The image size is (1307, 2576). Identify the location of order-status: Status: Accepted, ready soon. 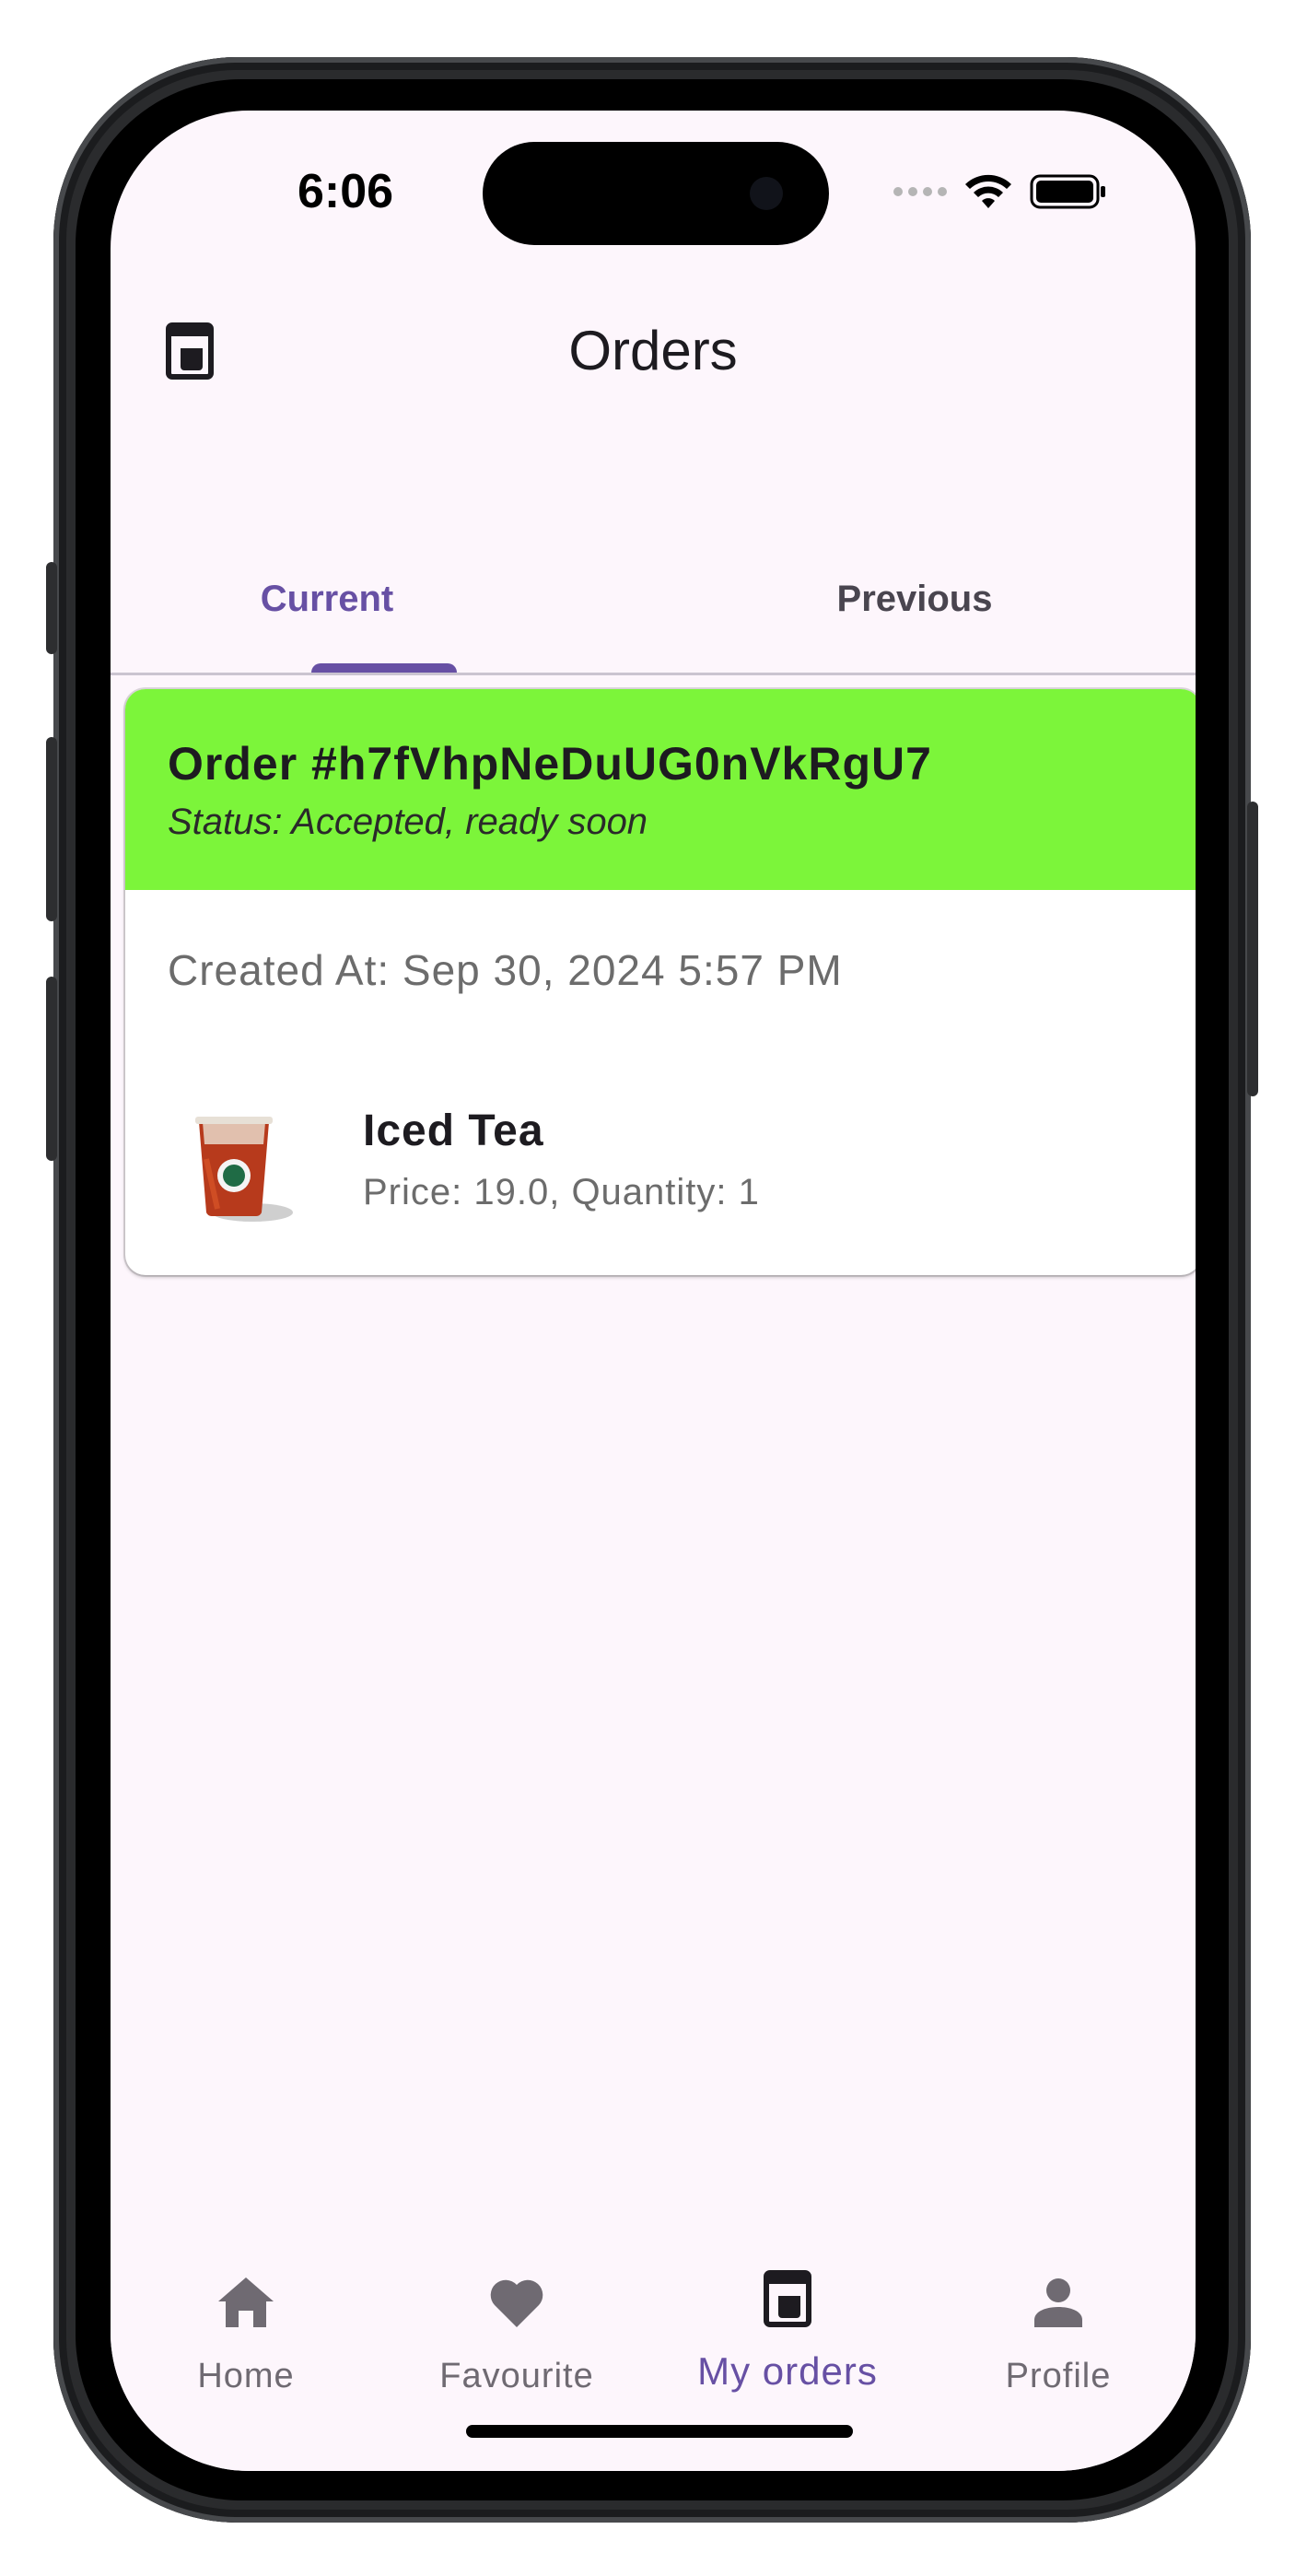
(408, 822).